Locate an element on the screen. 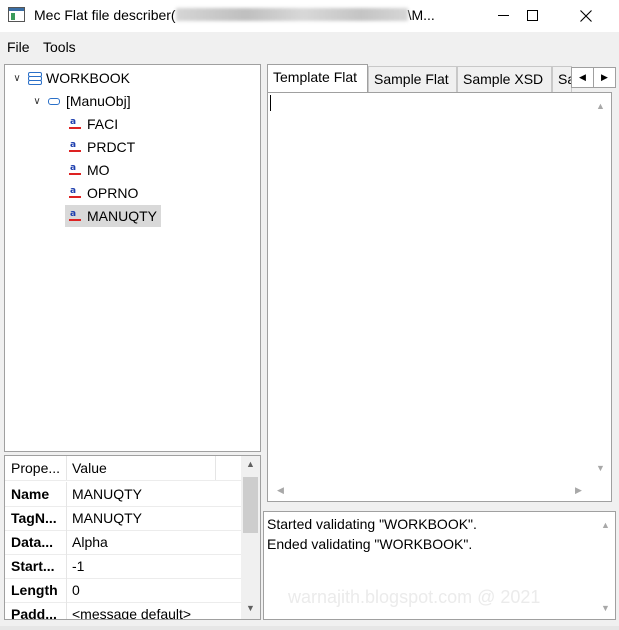  properties-scrollbar: ▲ ▼ is located at coordinates (250, 537).